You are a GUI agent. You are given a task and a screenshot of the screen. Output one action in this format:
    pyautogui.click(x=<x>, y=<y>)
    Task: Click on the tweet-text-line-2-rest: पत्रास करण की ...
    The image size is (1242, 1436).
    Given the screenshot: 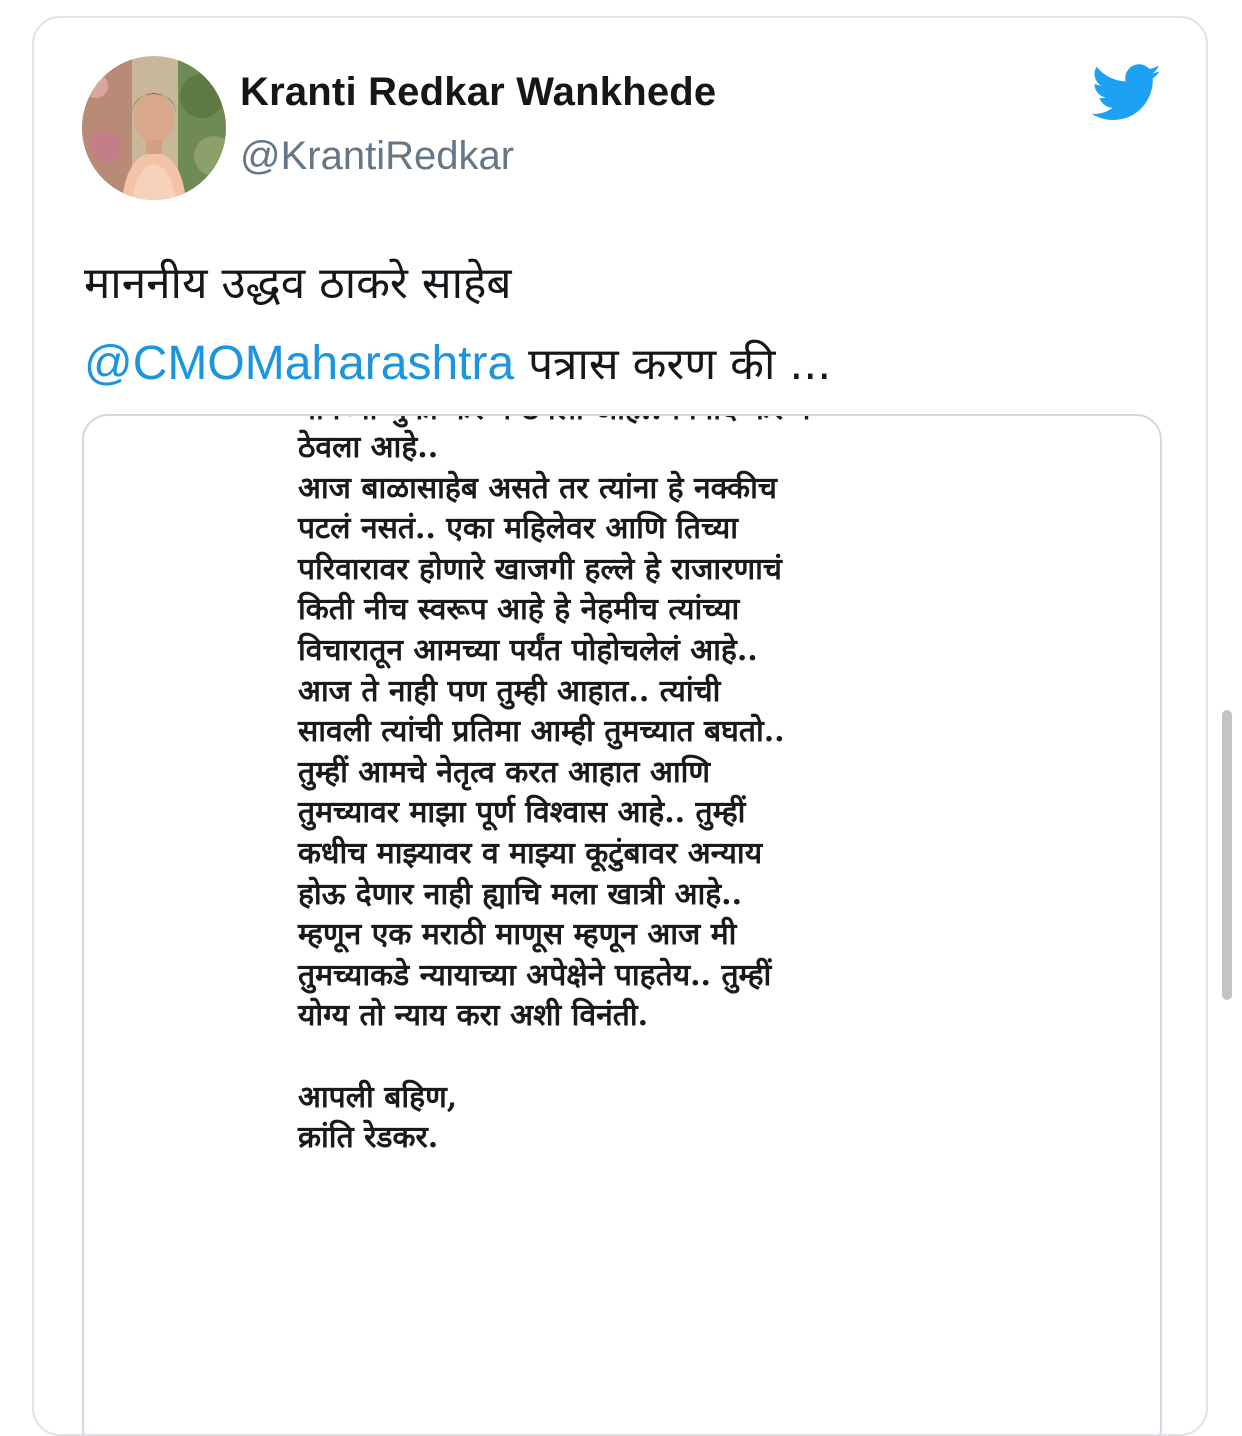 What is the action you would take?
    pyautogui.click(x=673, y=364)
    